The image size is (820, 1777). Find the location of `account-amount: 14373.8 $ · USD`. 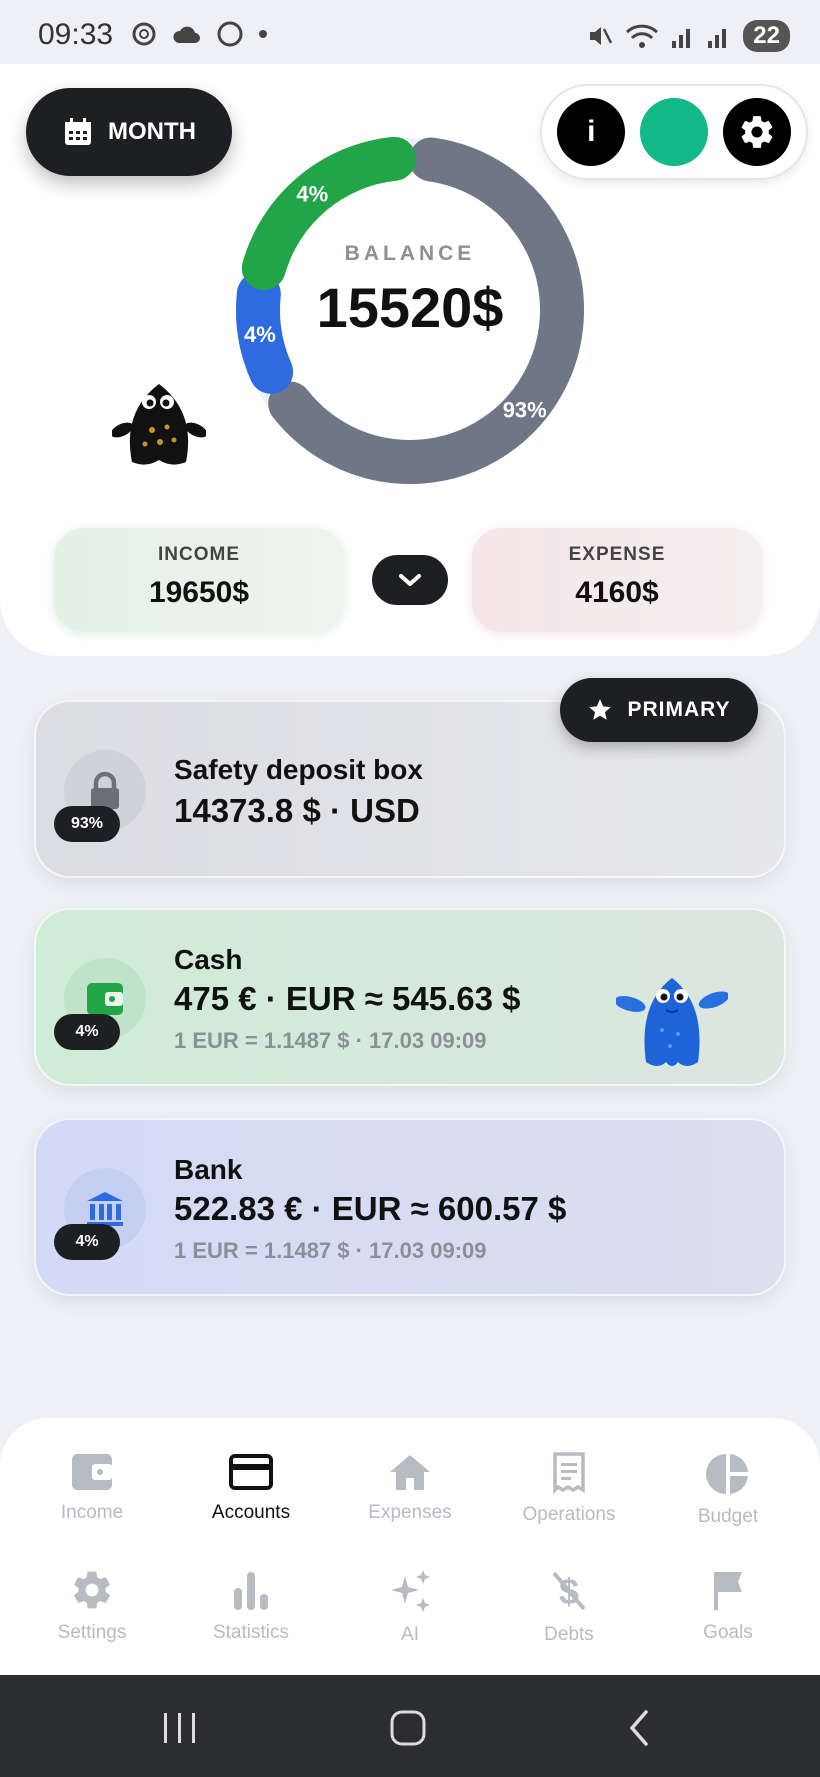

account-amount: 14373.8 $ · USD is located at coordinates (297, 810).